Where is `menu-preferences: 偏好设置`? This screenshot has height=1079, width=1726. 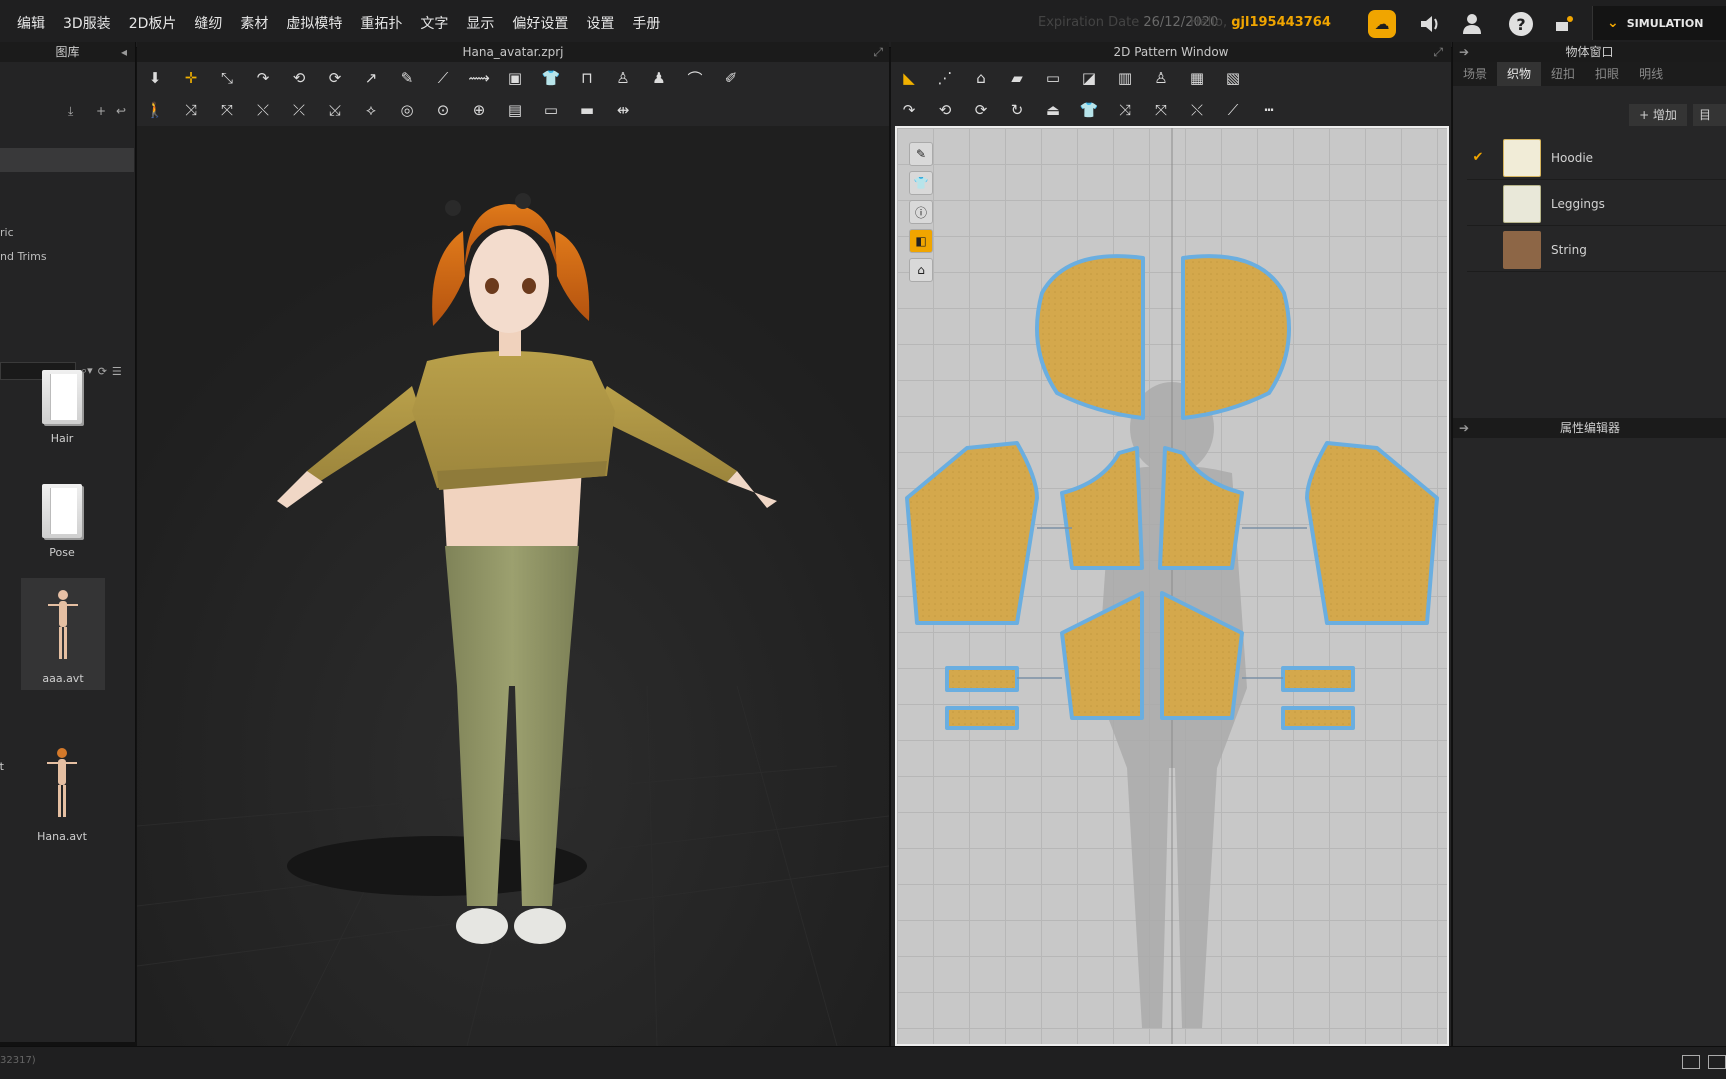
menu-preferences: 偏好设置 is located at coordinates (540, 24).